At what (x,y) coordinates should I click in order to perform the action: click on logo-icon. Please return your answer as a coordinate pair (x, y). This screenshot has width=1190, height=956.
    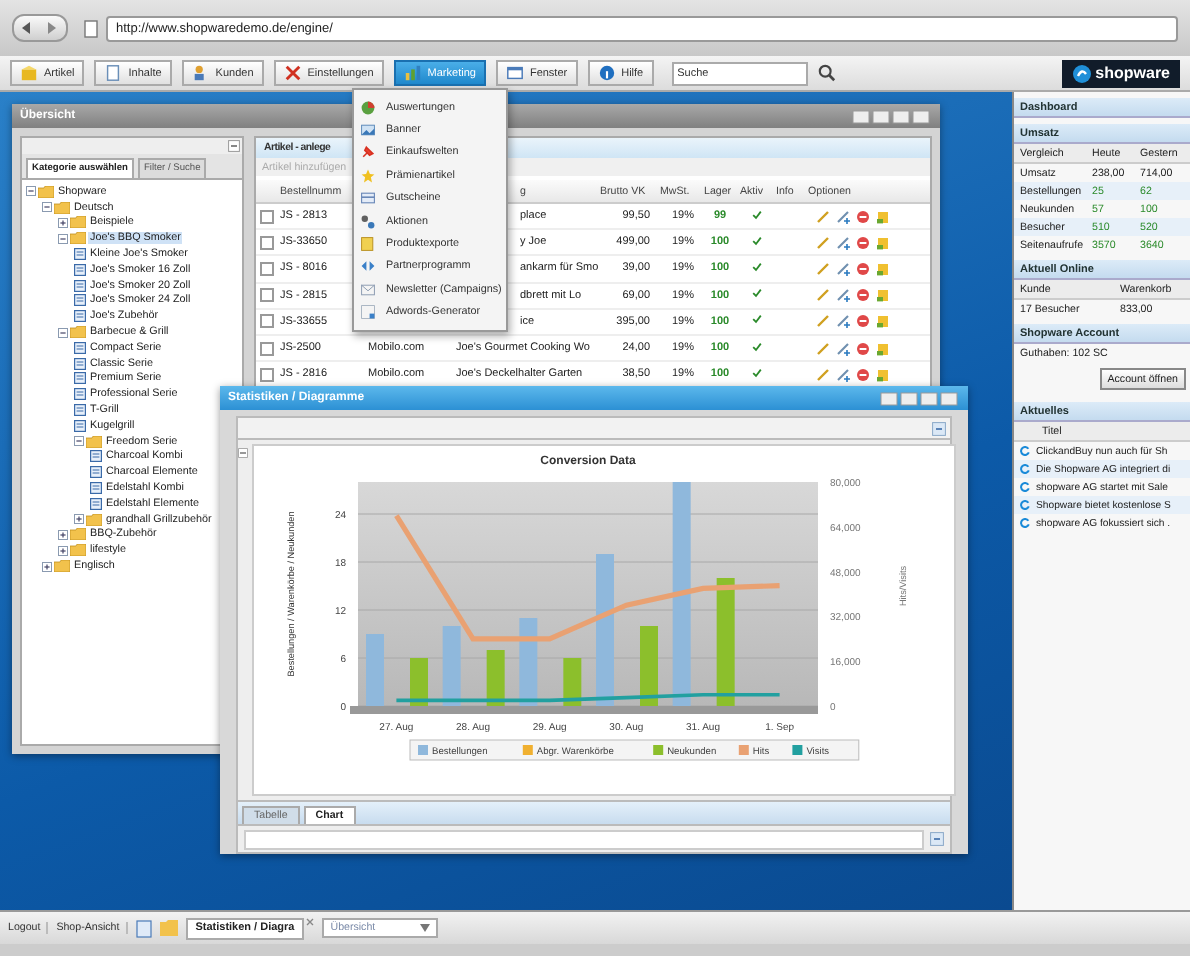
    Looking at the image, I should click on (1081, 73).